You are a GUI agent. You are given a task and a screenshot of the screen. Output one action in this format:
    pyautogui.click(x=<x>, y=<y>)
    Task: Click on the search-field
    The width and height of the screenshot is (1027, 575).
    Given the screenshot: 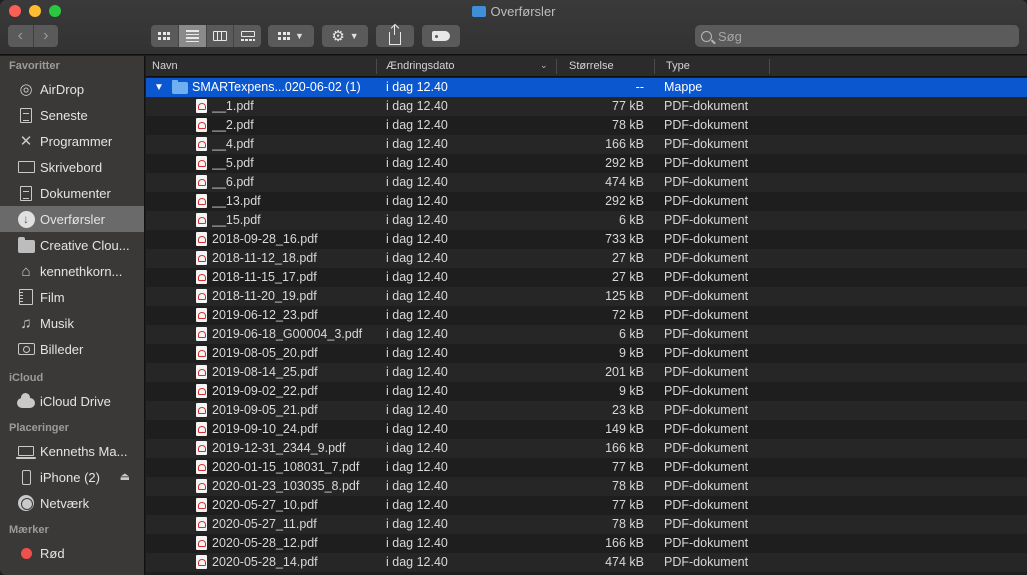 What is the action you would take?
    pyautogui.click(x=857, y=36)
    